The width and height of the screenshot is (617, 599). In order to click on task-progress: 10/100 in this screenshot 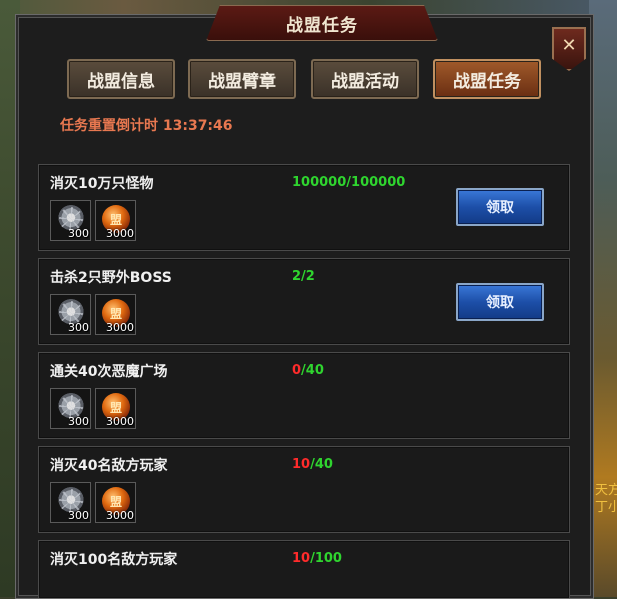, I will do `click(317, 558)`.